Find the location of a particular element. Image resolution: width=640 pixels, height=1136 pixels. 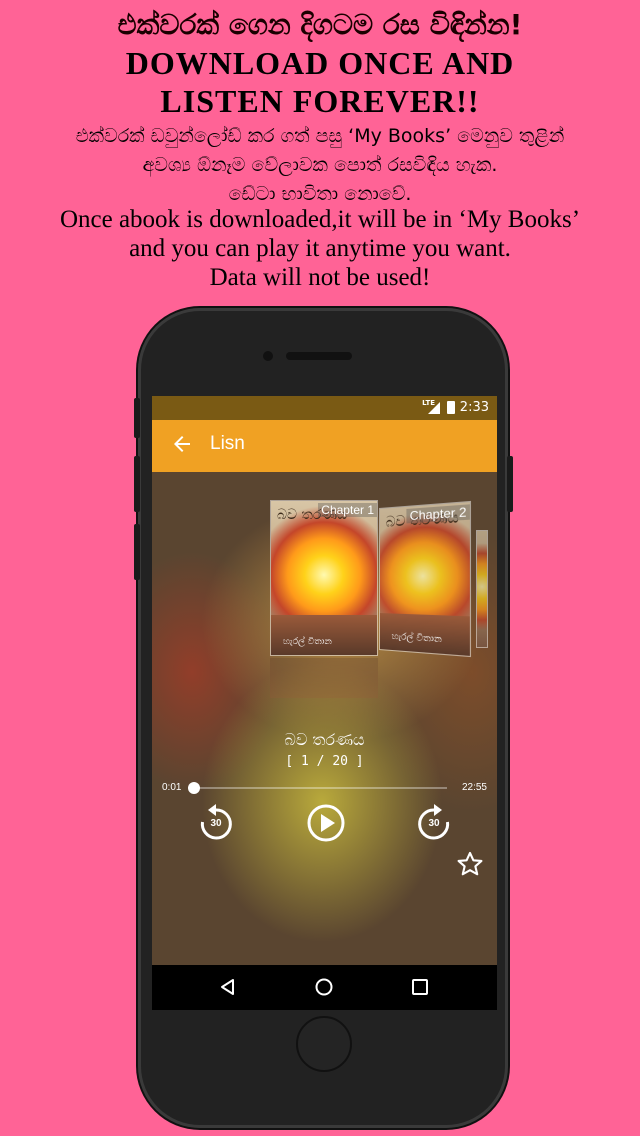

desc-si-line-2: අවශ්‍ය ඕනෑම වේලාවක පොත් රසවිඳිය හැක. is located at coordinates (320, 165).